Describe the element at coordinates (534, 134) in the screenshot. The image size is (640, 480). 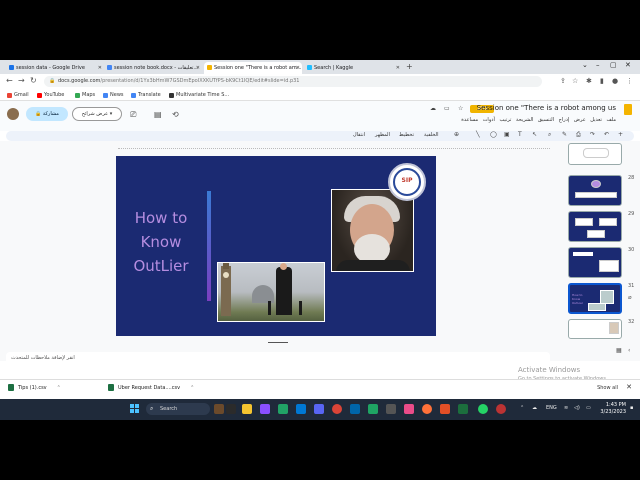
I see `select-icon: ↖` at that location.